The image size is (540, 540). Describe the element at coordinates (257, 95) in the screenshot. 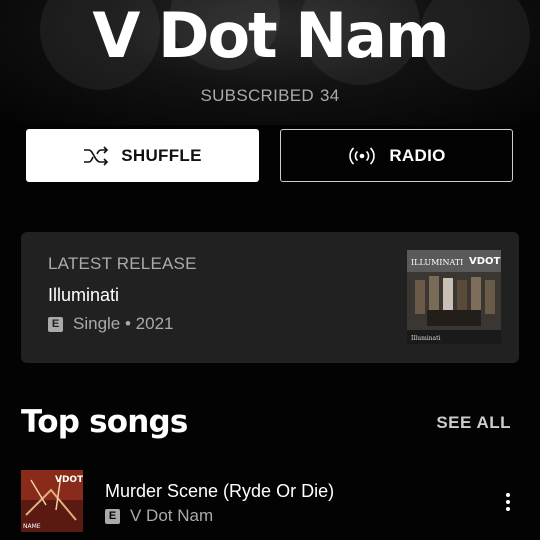

I see `subscribed-label: SUBSCRIBED` at that location.